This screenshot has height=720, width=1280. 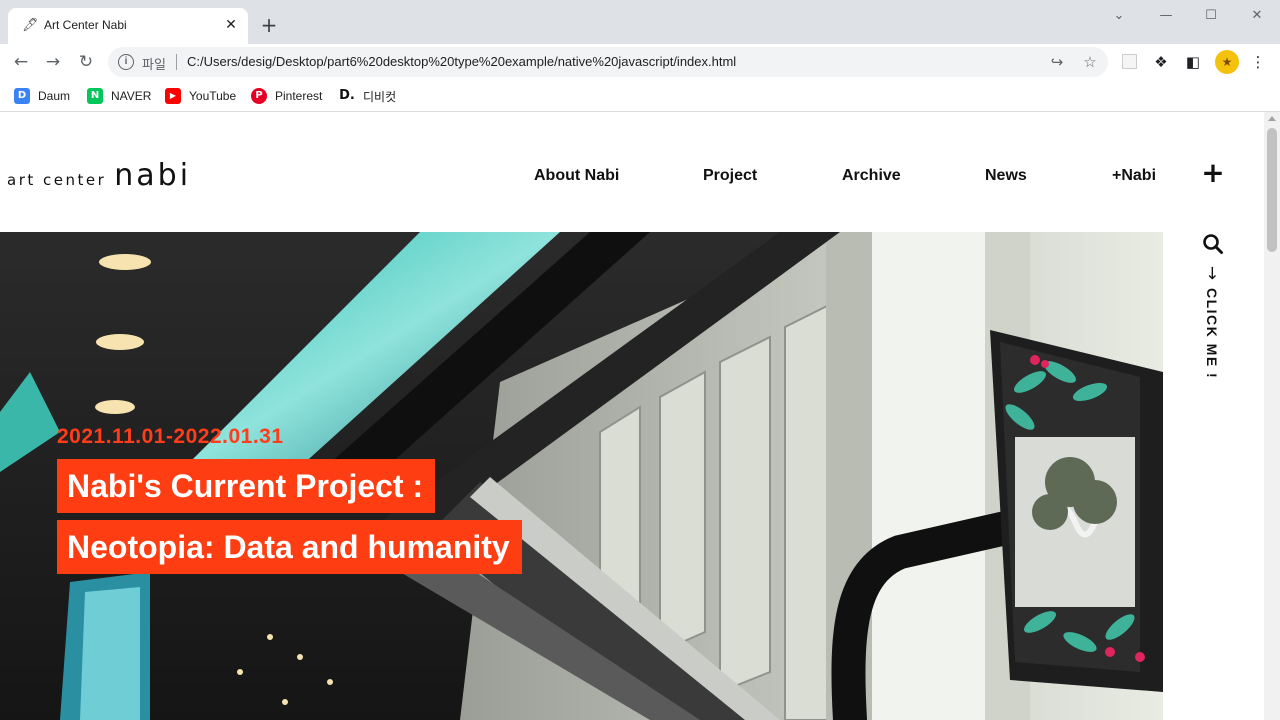 I want to click on bookmark-youtube: ▶ YouTube, so click(x=200, y=96).